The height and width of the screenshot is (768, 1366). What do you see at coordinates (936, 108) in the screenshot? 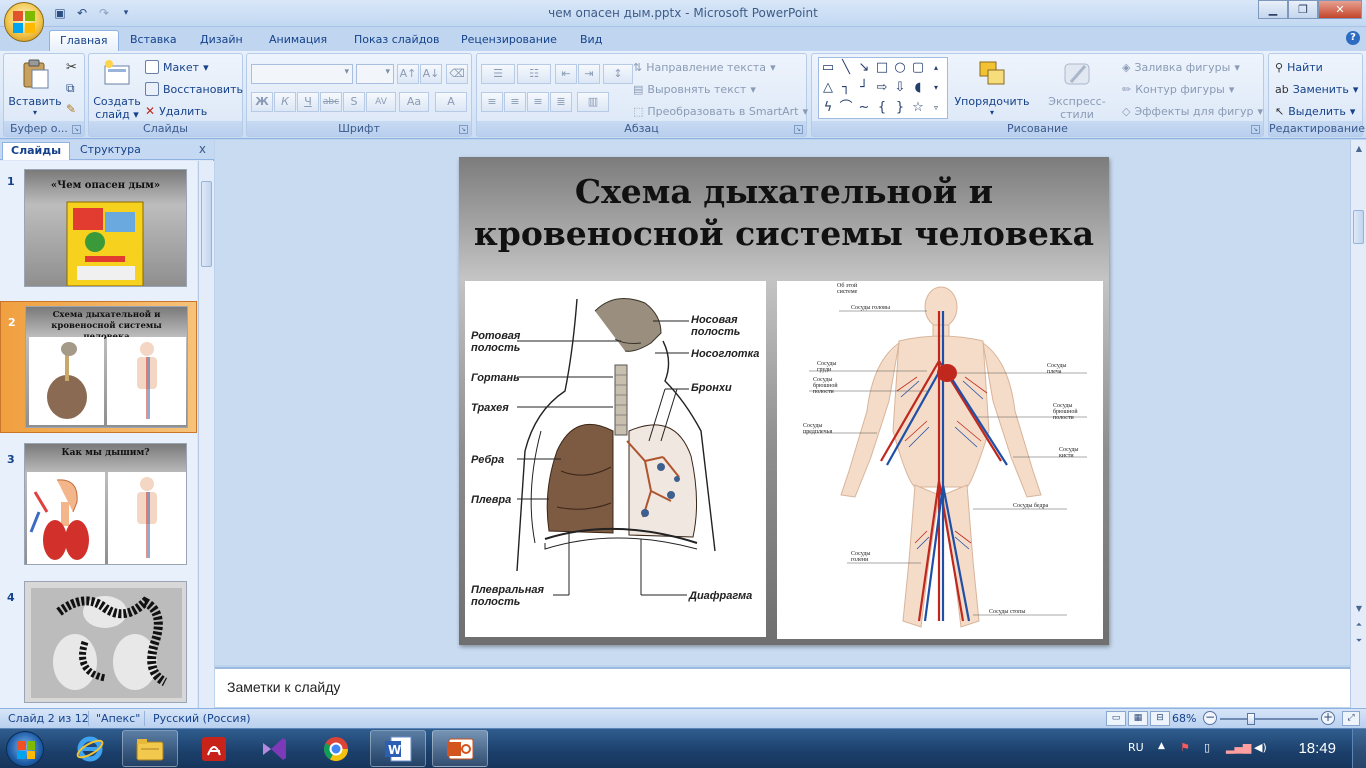
I see `gallery-more-icon: ▿` at bounding box center [936, 108].